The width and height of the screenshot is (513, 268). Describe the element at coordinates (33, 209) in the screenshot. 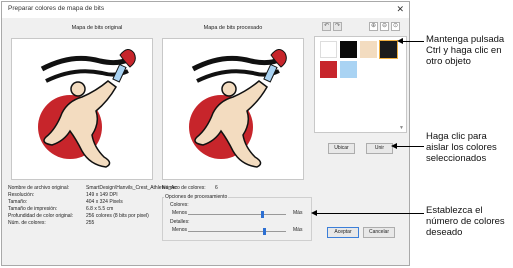

I see `print-size-label: Tamaño de impresión:` at that location.